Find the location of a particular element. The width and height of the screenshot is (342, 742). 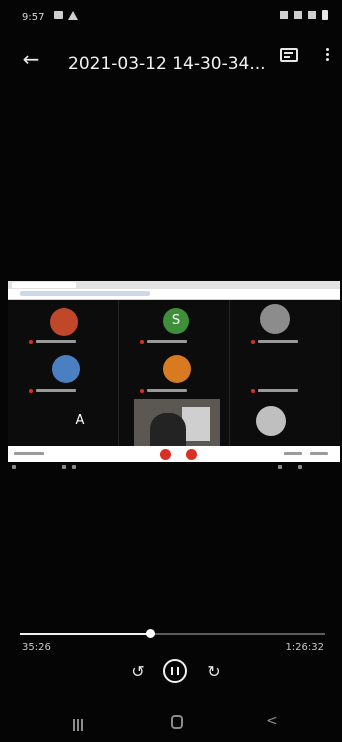

mic-toggle-icon is located at coordinates (165, 454).